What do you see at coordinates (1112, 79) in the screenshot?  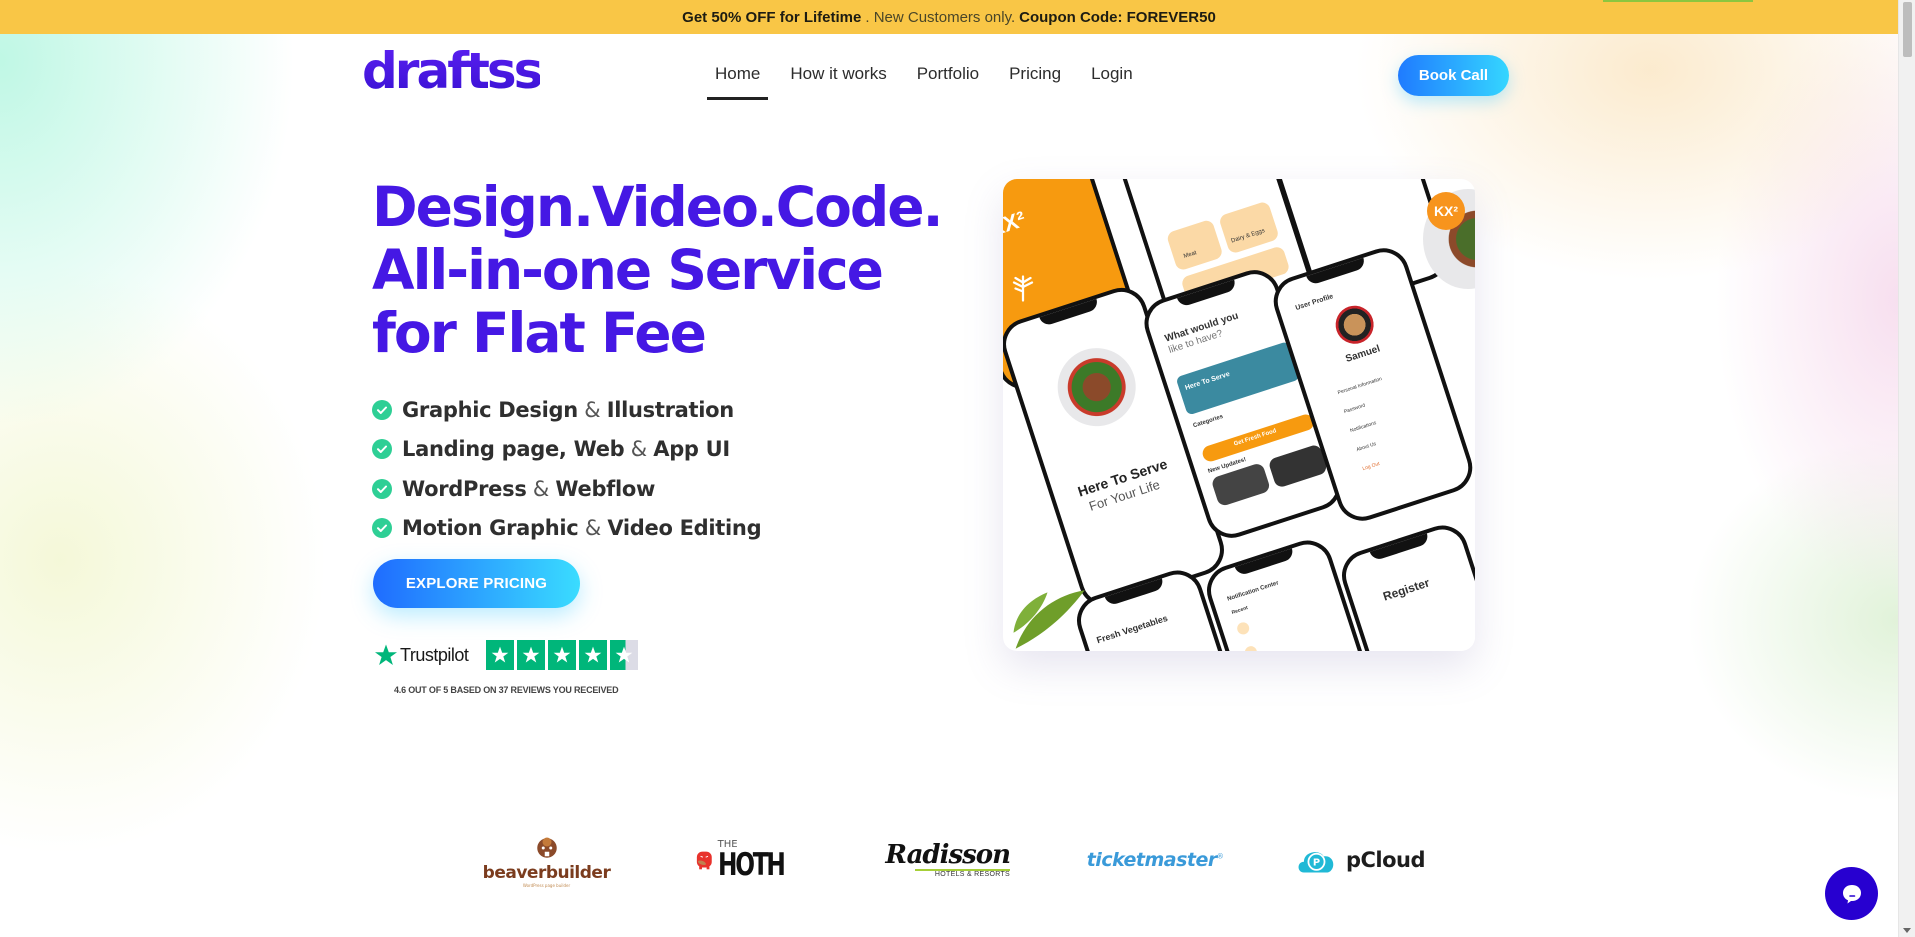 I see `nav-login: Login` at bounding box center [1112, 79].